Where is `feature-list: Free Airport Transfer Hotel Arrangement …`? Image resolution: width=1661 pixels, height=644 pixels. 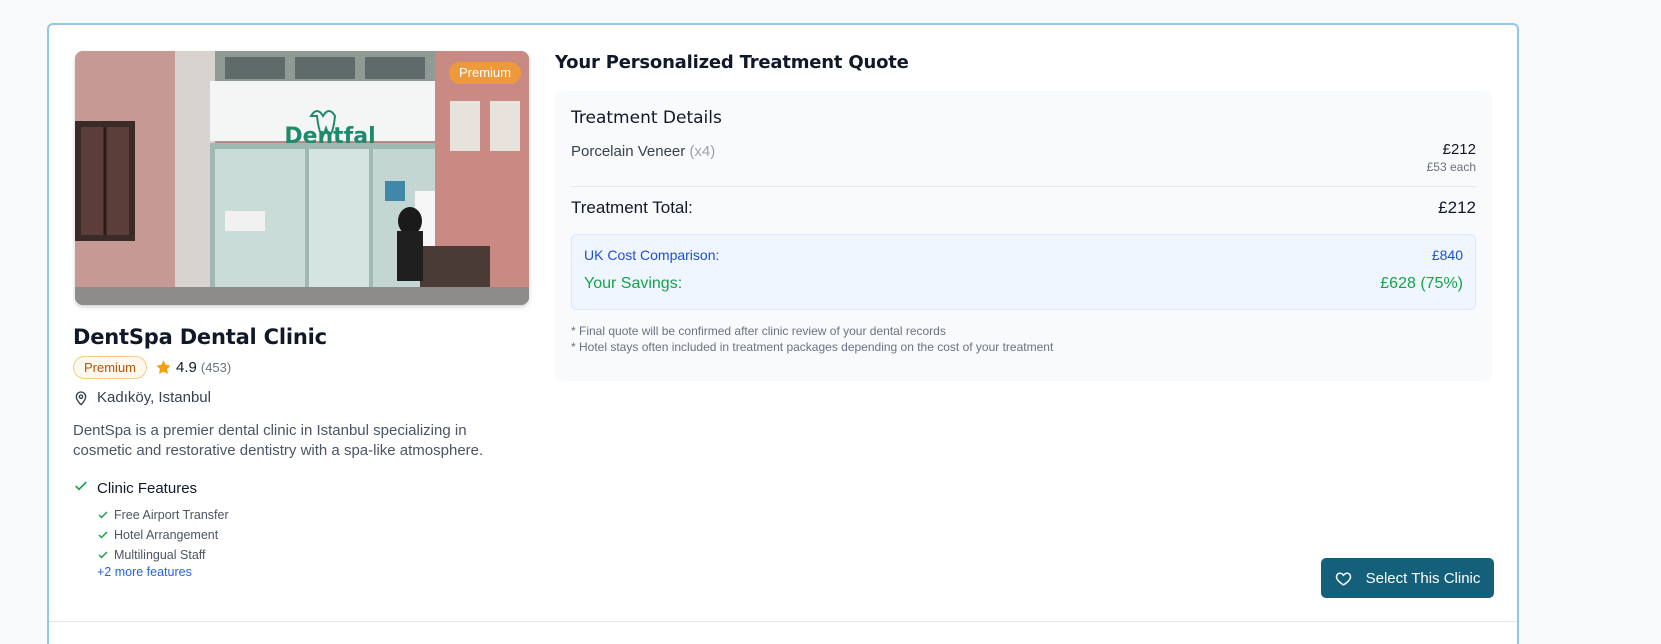
feature-list: Free Airport Transfer Hotel Arrangement … is located at coordinates (163, 535).